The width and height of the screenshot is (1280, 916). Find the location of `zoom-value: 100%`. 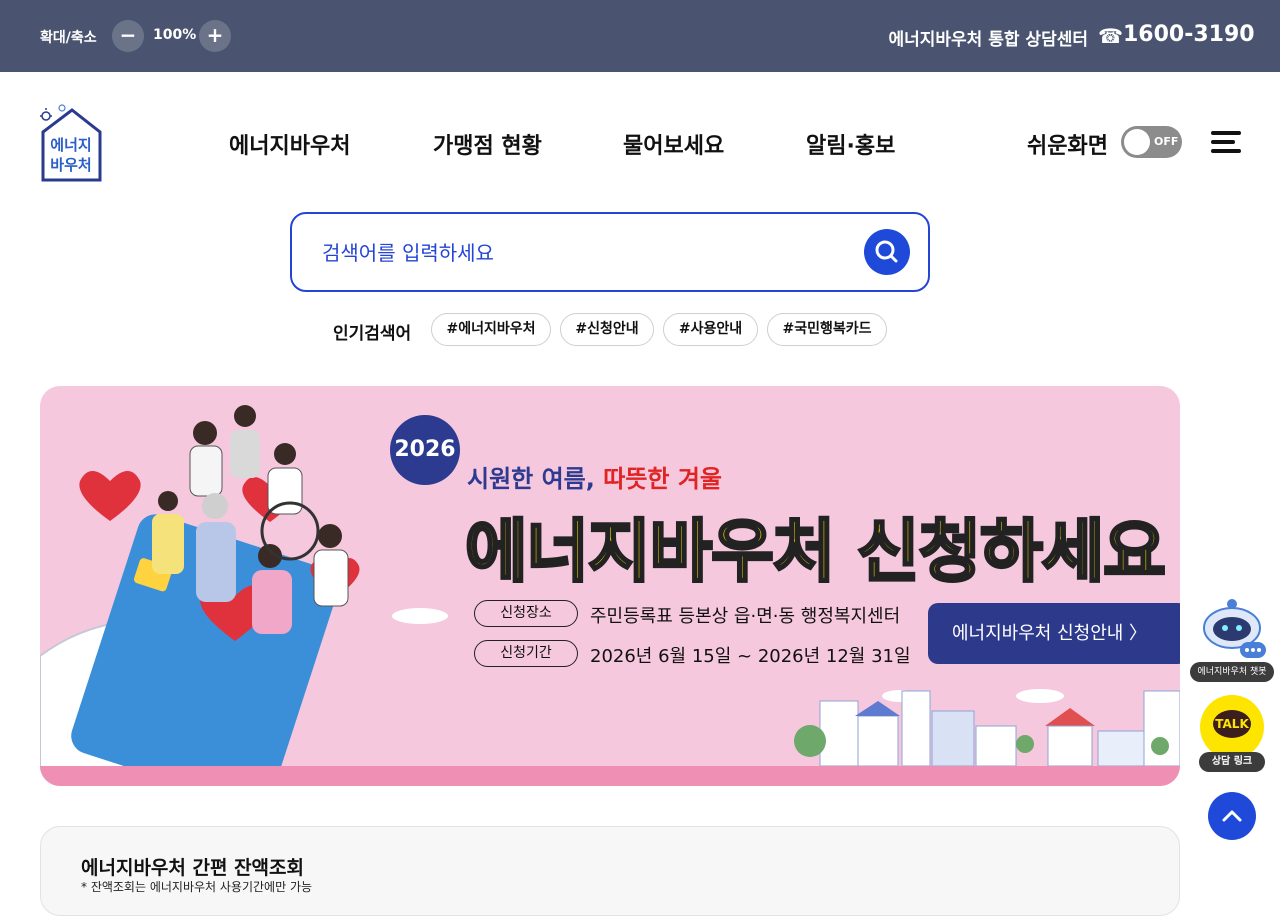

zoom-value: 100% is located at coordinates (175, 35).